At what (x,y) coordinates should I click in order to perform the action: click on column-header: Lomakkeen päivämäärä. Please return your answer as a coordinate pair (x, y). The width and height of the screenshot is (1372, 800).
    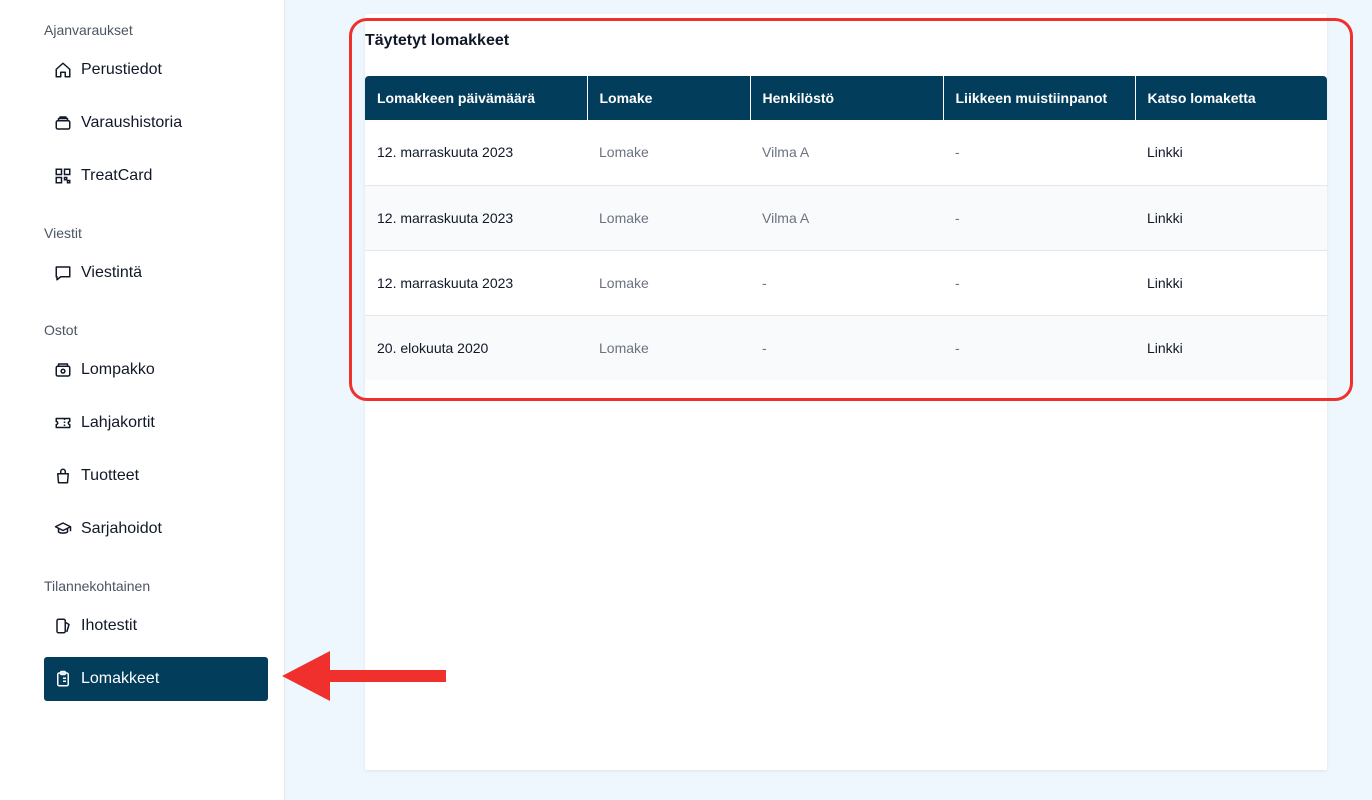
    Looking at the image, I should click on (476, 98).